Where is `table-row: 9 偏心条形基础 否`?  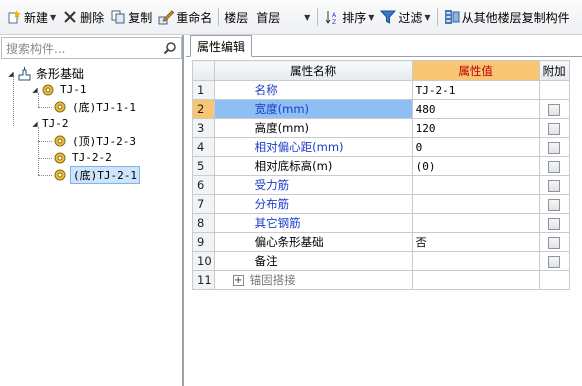
table-row: 9 偏心条形基础 否 is located at coordinates (381, 242).